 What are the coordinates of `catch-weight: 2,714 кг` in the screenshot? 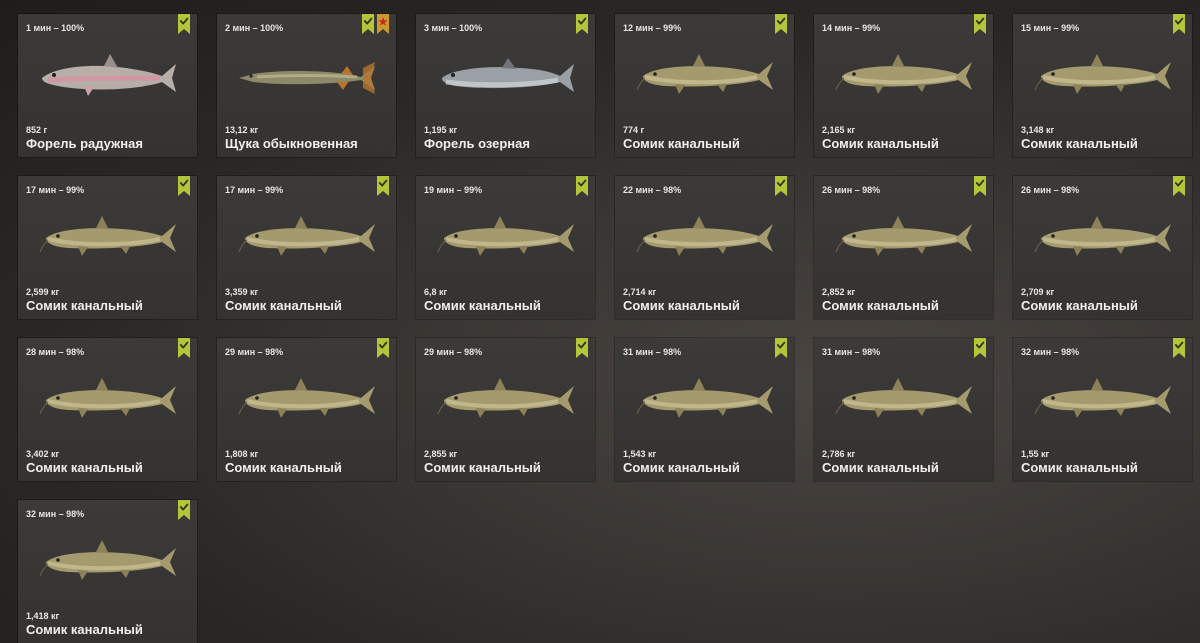 It's located at (640, 292).